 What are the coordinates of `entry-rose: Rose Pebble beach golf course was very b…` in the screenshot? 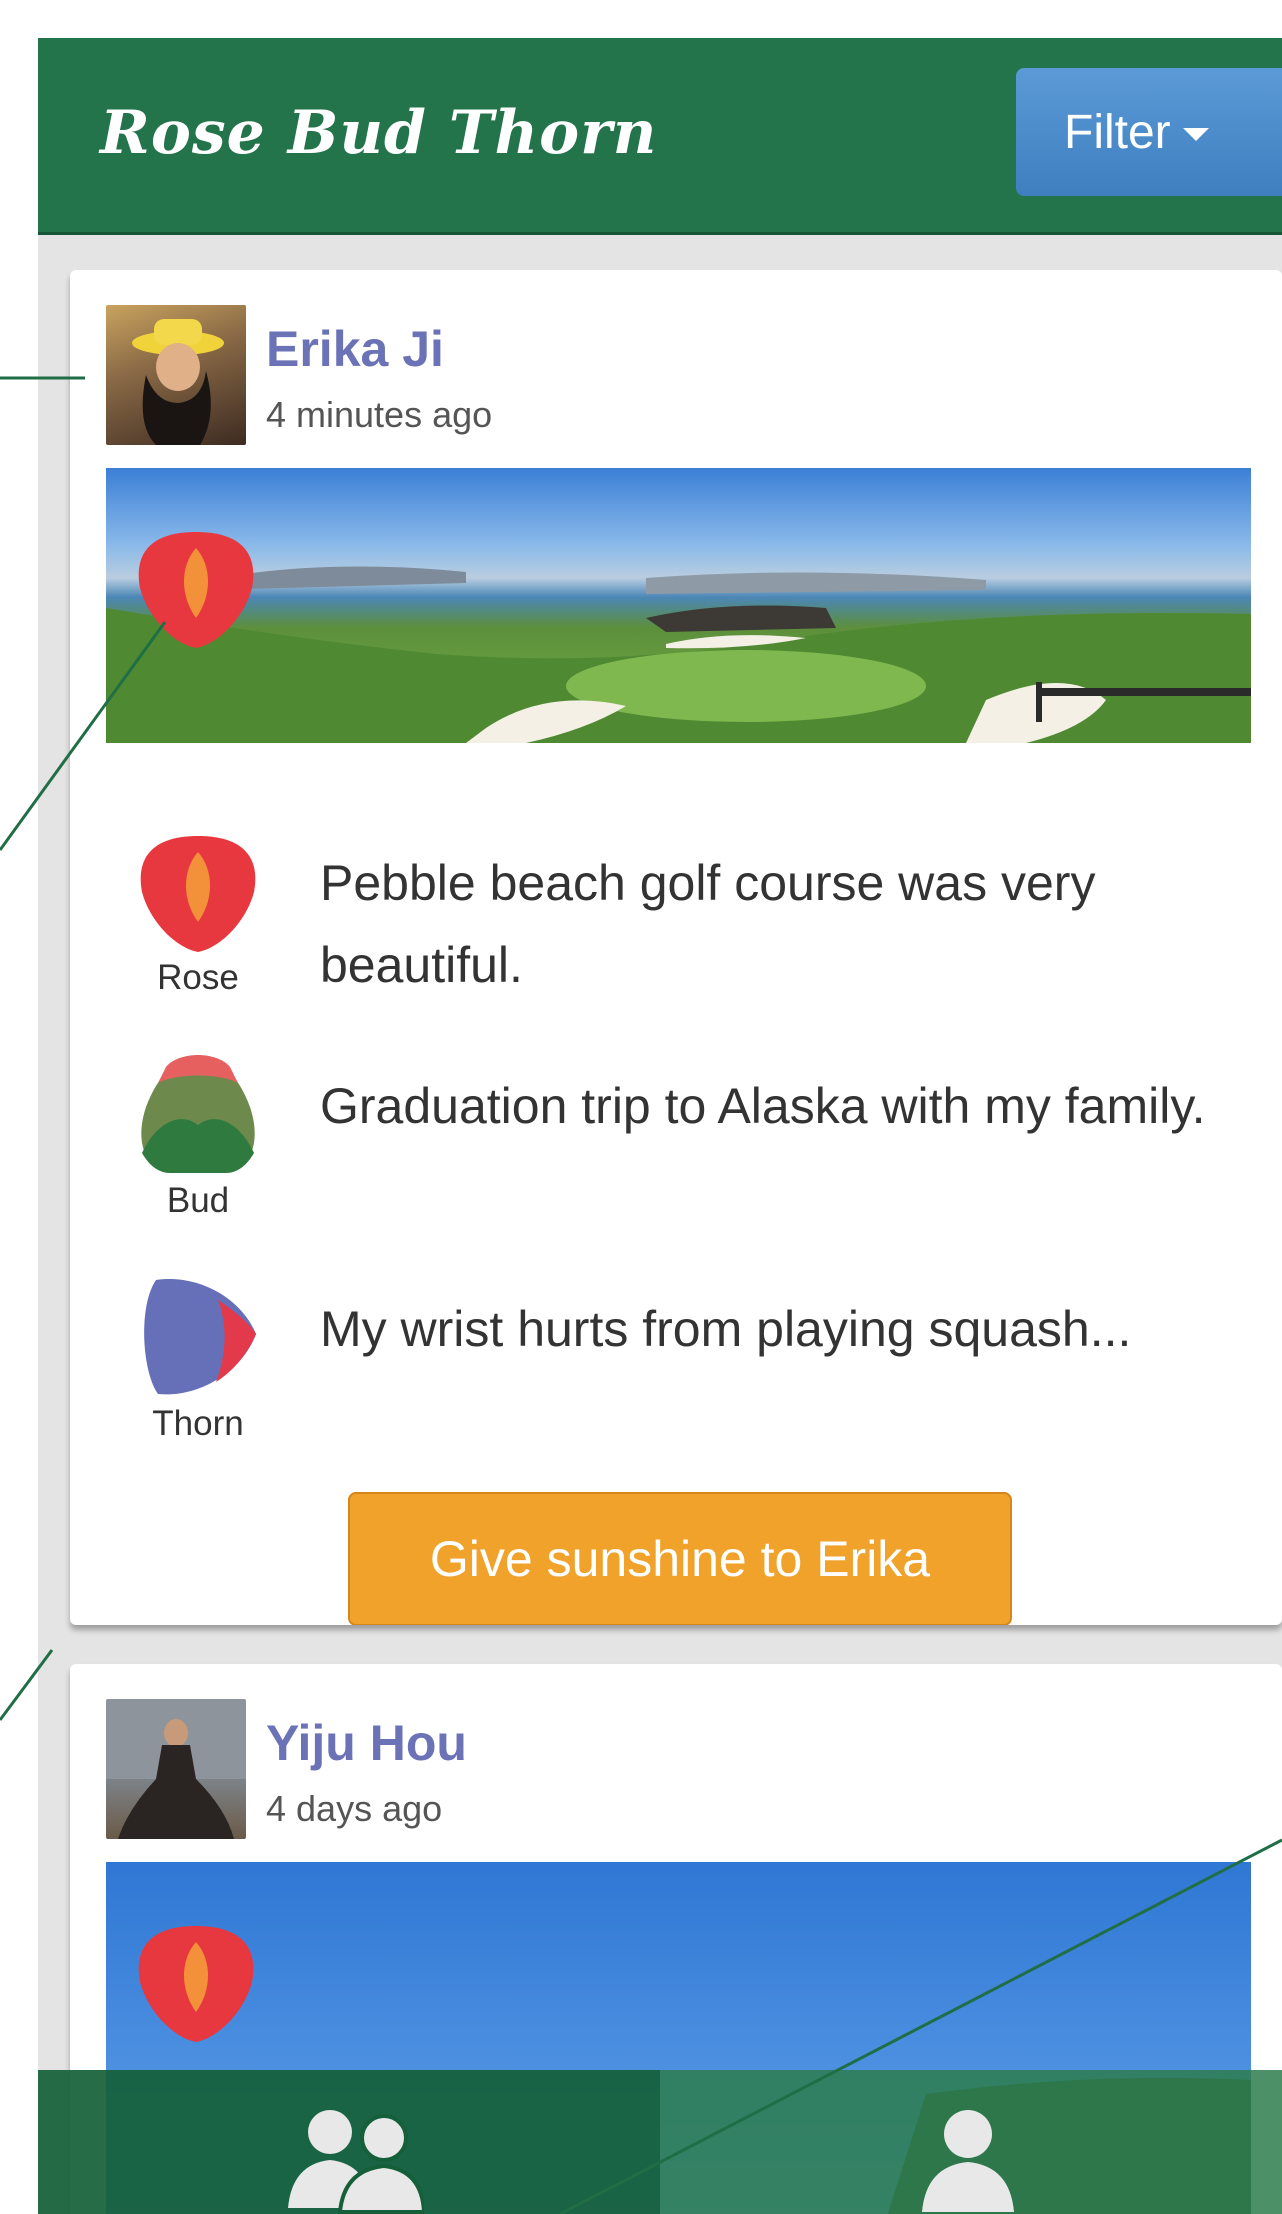 It's located at (676, 925).